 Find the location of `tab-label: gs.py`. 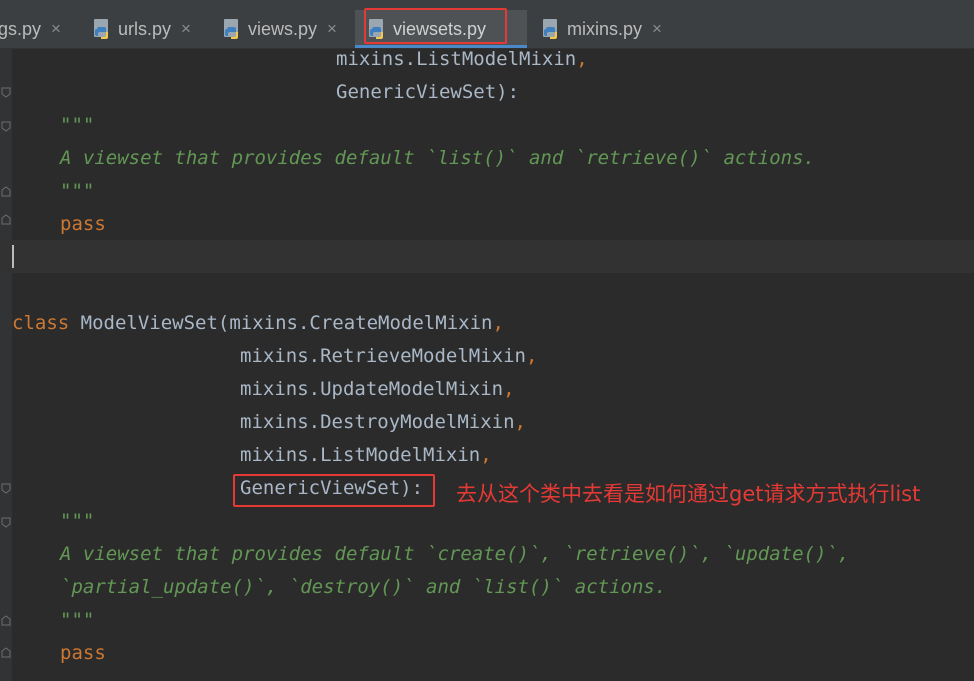

tab-label: gs.py is located at coordinates (21, 28).